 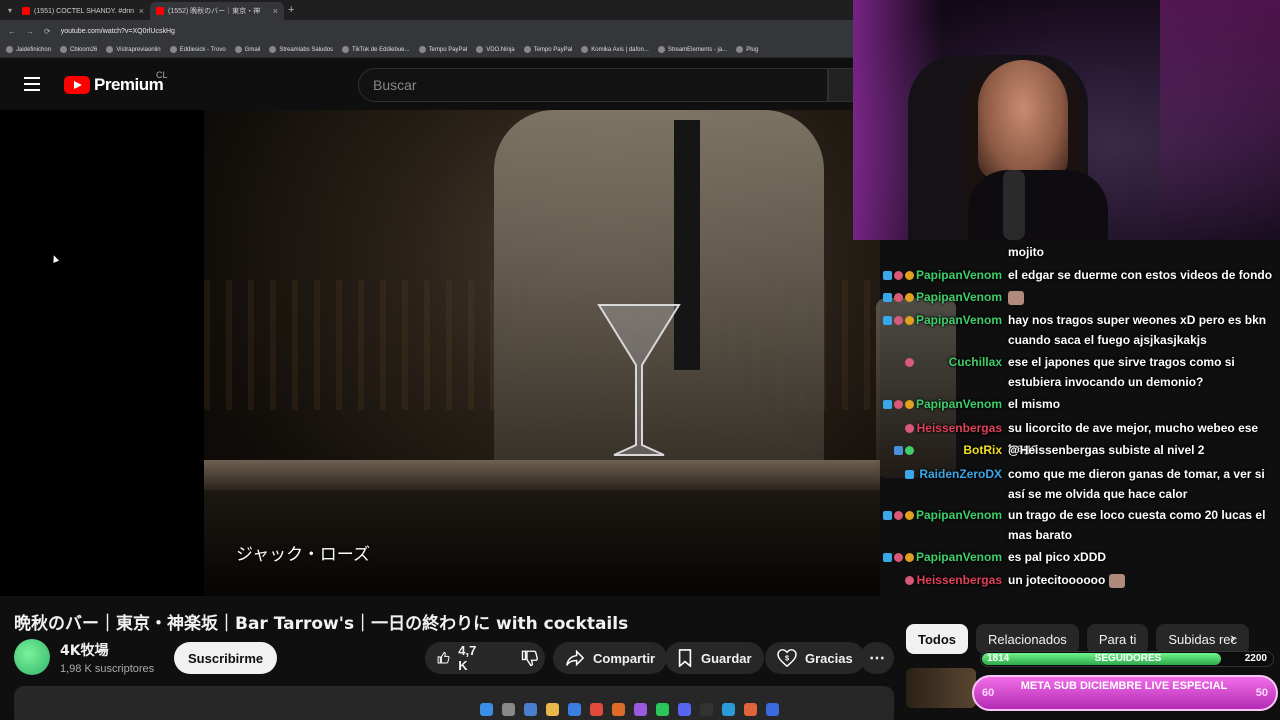 What do you see at coordinates (118, 31) in the screenshot?
I see `url-field: youtube.com/watch?v=XQ0rlUcskHg` at bounding box center [118, 31].